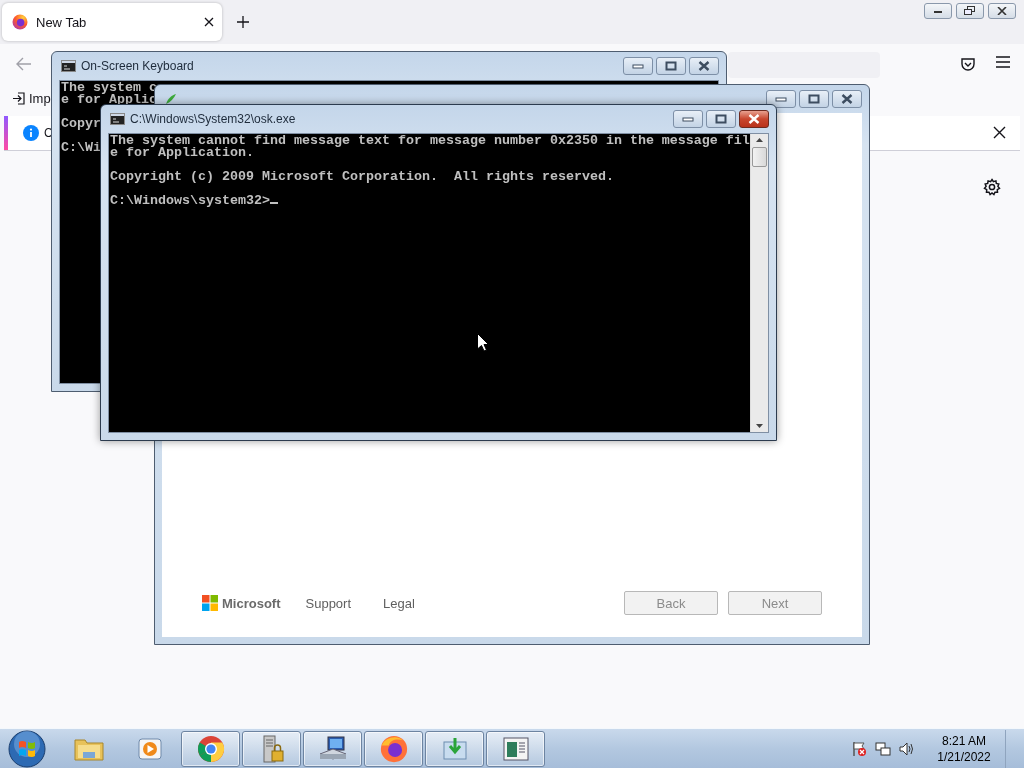  Describe the element at coordinates (968, 64) in the screenshot. I see `pocket-icon` at that location.